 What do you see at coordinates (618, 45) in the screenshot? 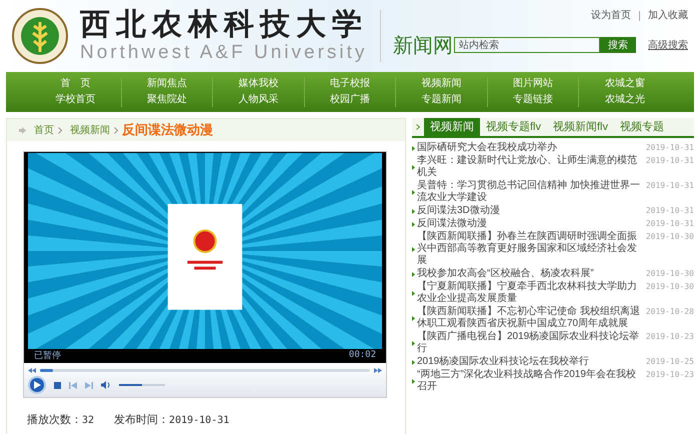
I see `search-button: 搜索` at bounding box center [618, 45].